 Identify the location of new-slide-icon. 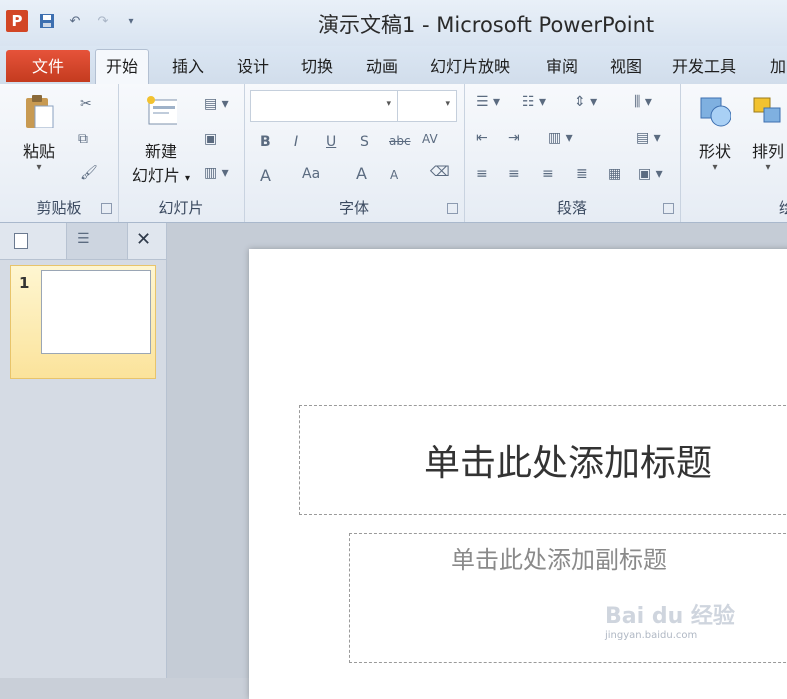
(163, 110).